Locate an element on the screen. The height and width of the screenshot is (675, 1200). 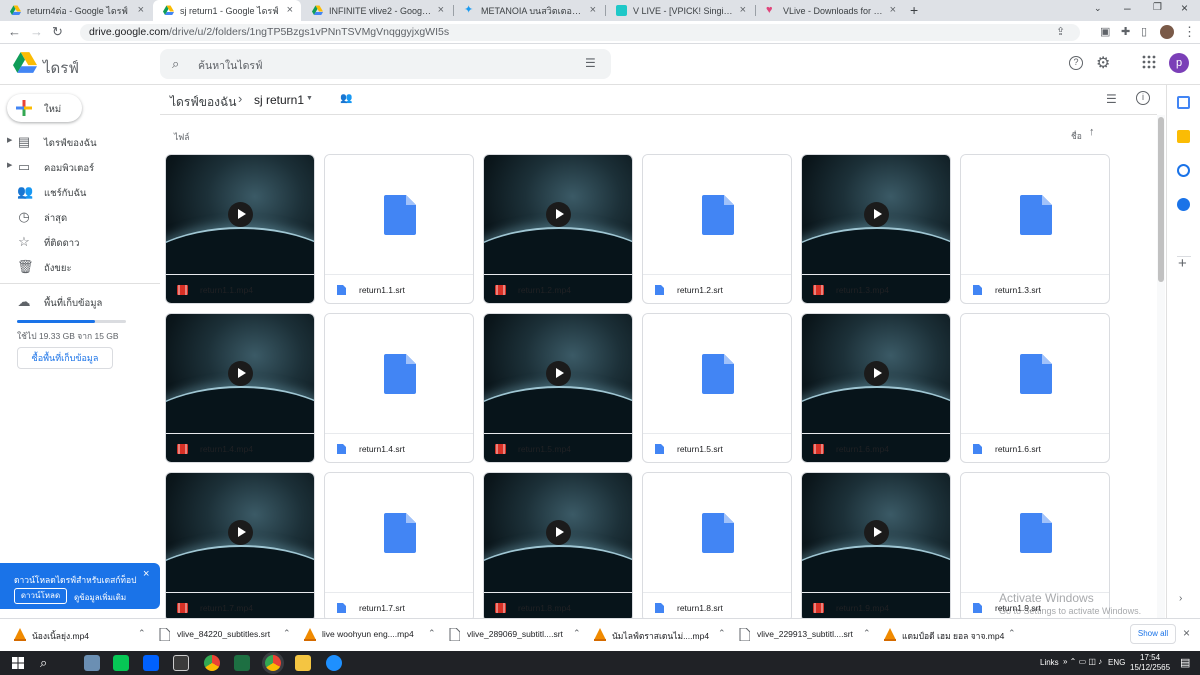
windows-start-icon is located at coordinates (18, 663).